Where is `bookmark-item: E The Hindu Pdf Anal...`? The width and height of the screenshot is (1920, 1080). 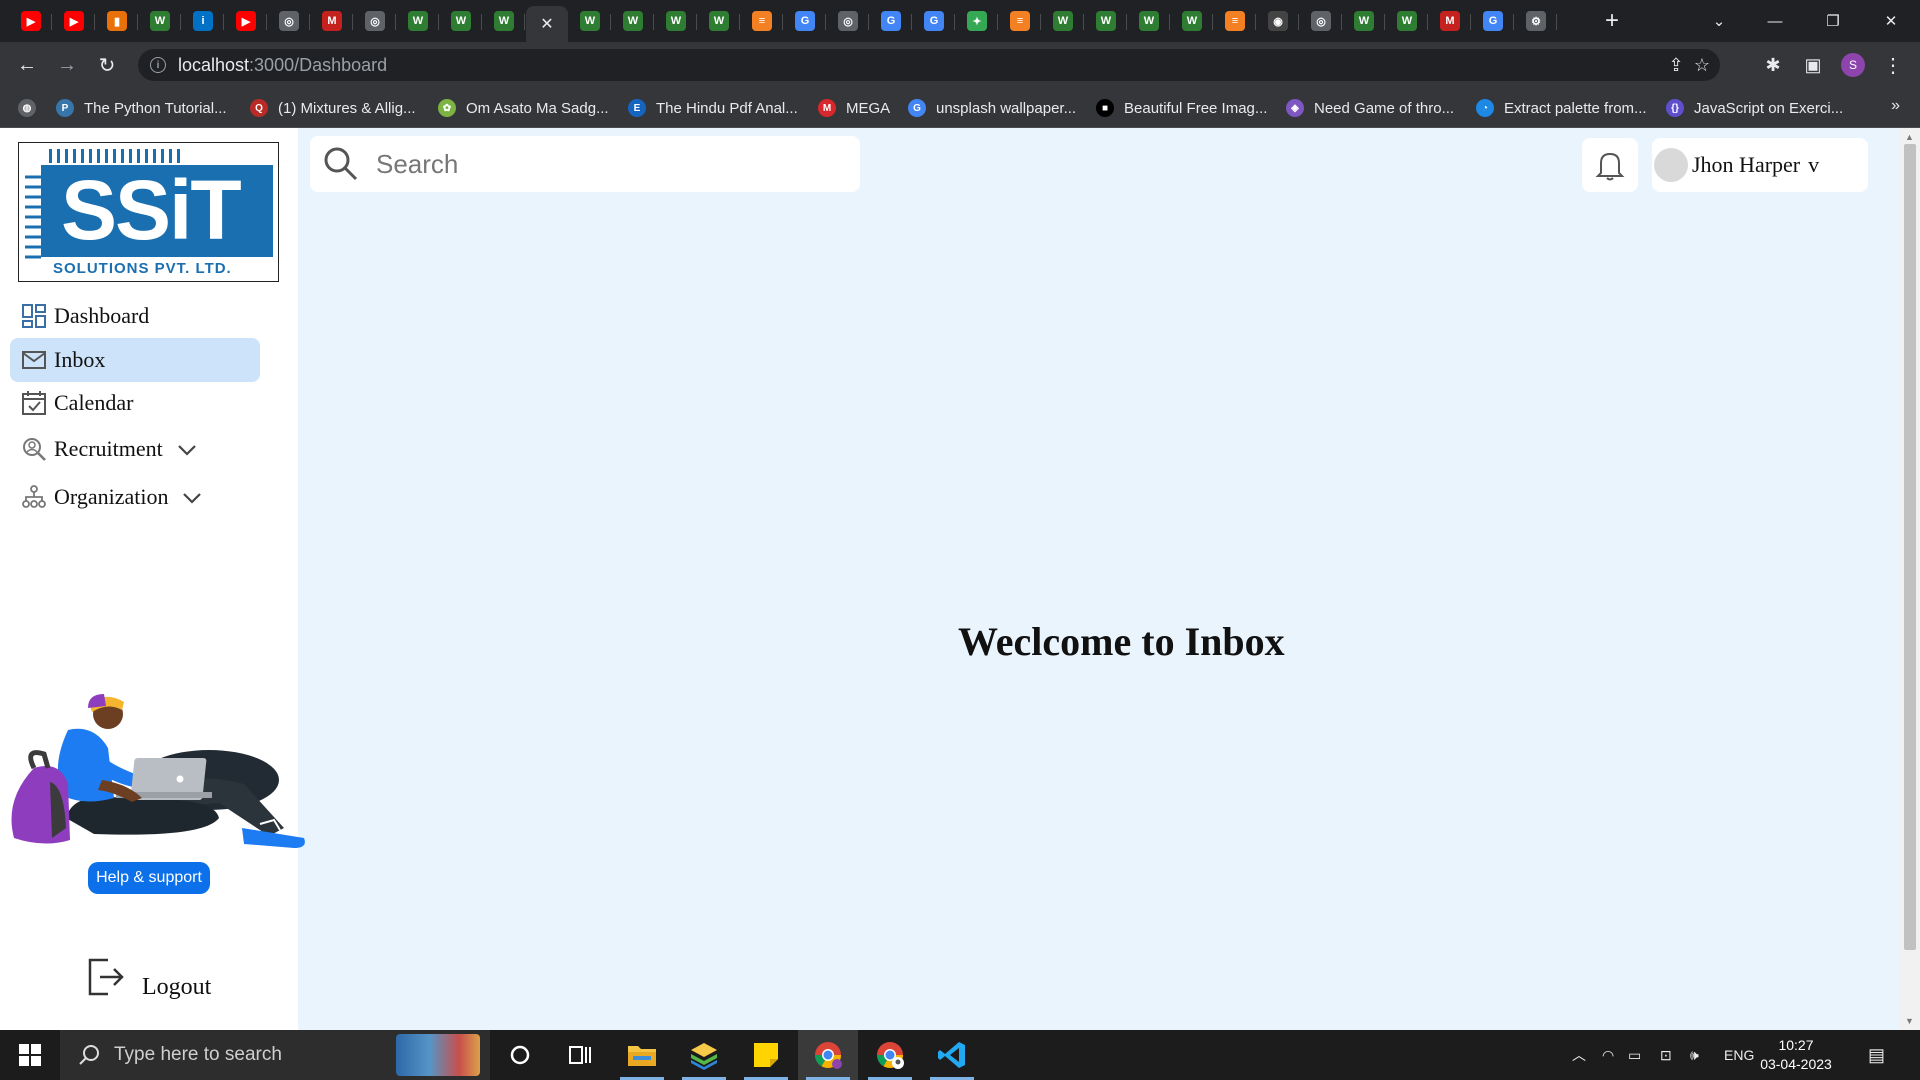
bookmark-item: E The Hindu Pdf Anal... is located at coordinates (713, 108).